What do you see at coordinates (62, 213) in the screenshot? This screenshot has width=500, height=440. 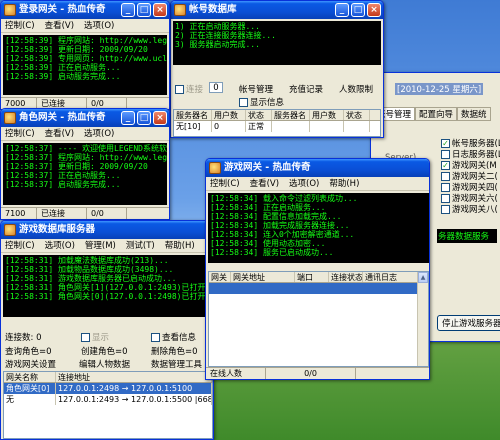 I see `status-connection: 已连接` at bounding box center [62, 213].